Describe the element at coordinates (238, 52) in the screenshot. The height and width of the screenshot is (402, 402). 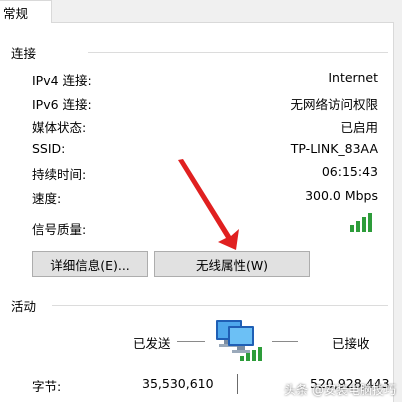
I see `connection-group-line` at that location.